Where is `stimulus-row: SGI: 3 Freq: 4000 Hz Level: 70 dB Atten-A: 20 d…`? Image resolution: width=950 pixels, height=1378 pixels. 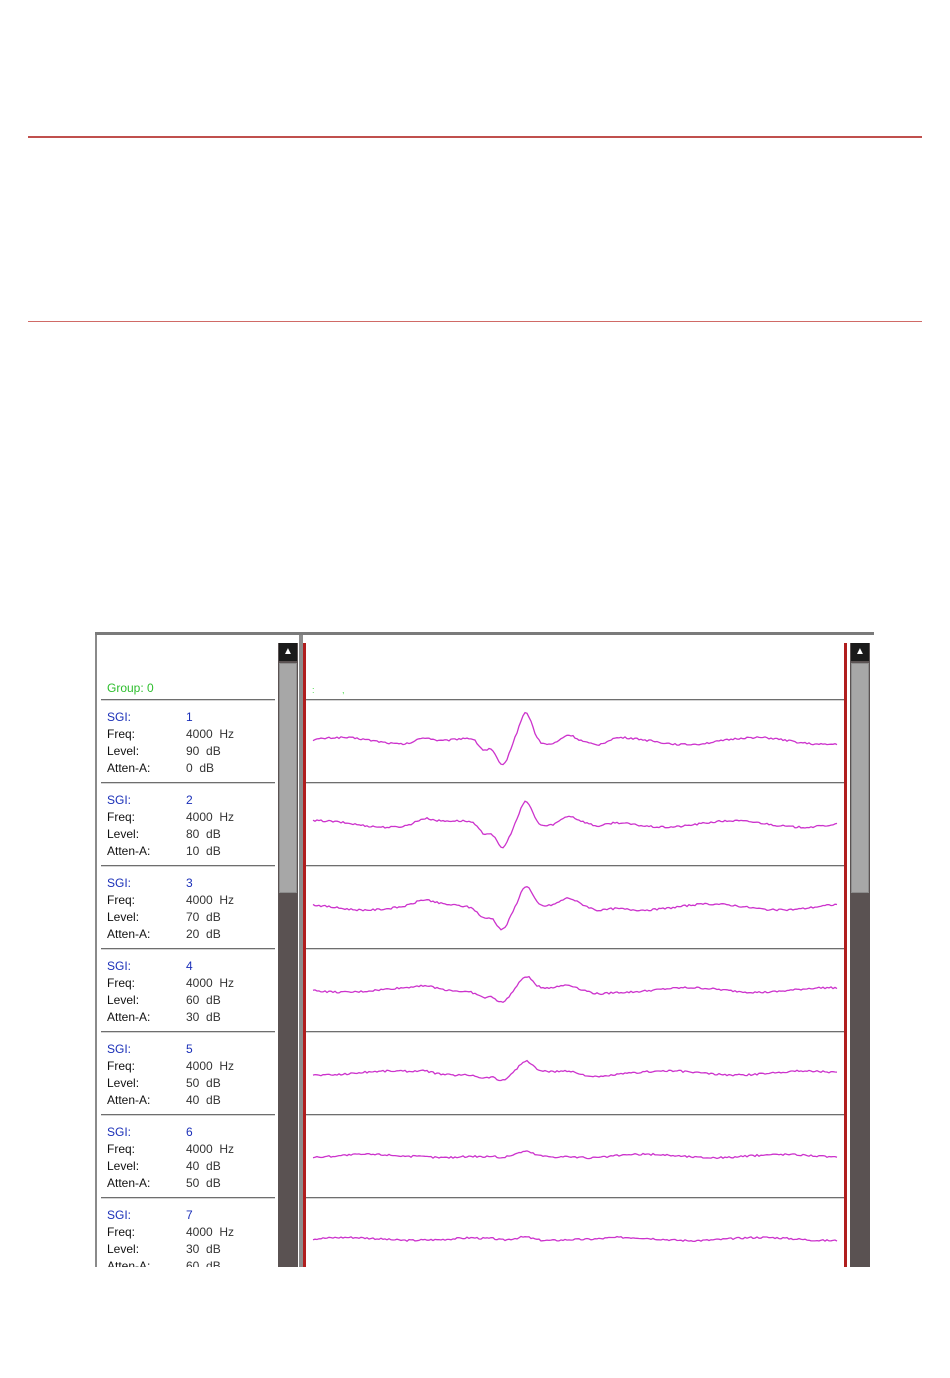
stimulus-row: SGI: 3 Freq: 4000 Hz Level: 70 dB Atten-A: 20 d… is located at coordinates (188, 907).